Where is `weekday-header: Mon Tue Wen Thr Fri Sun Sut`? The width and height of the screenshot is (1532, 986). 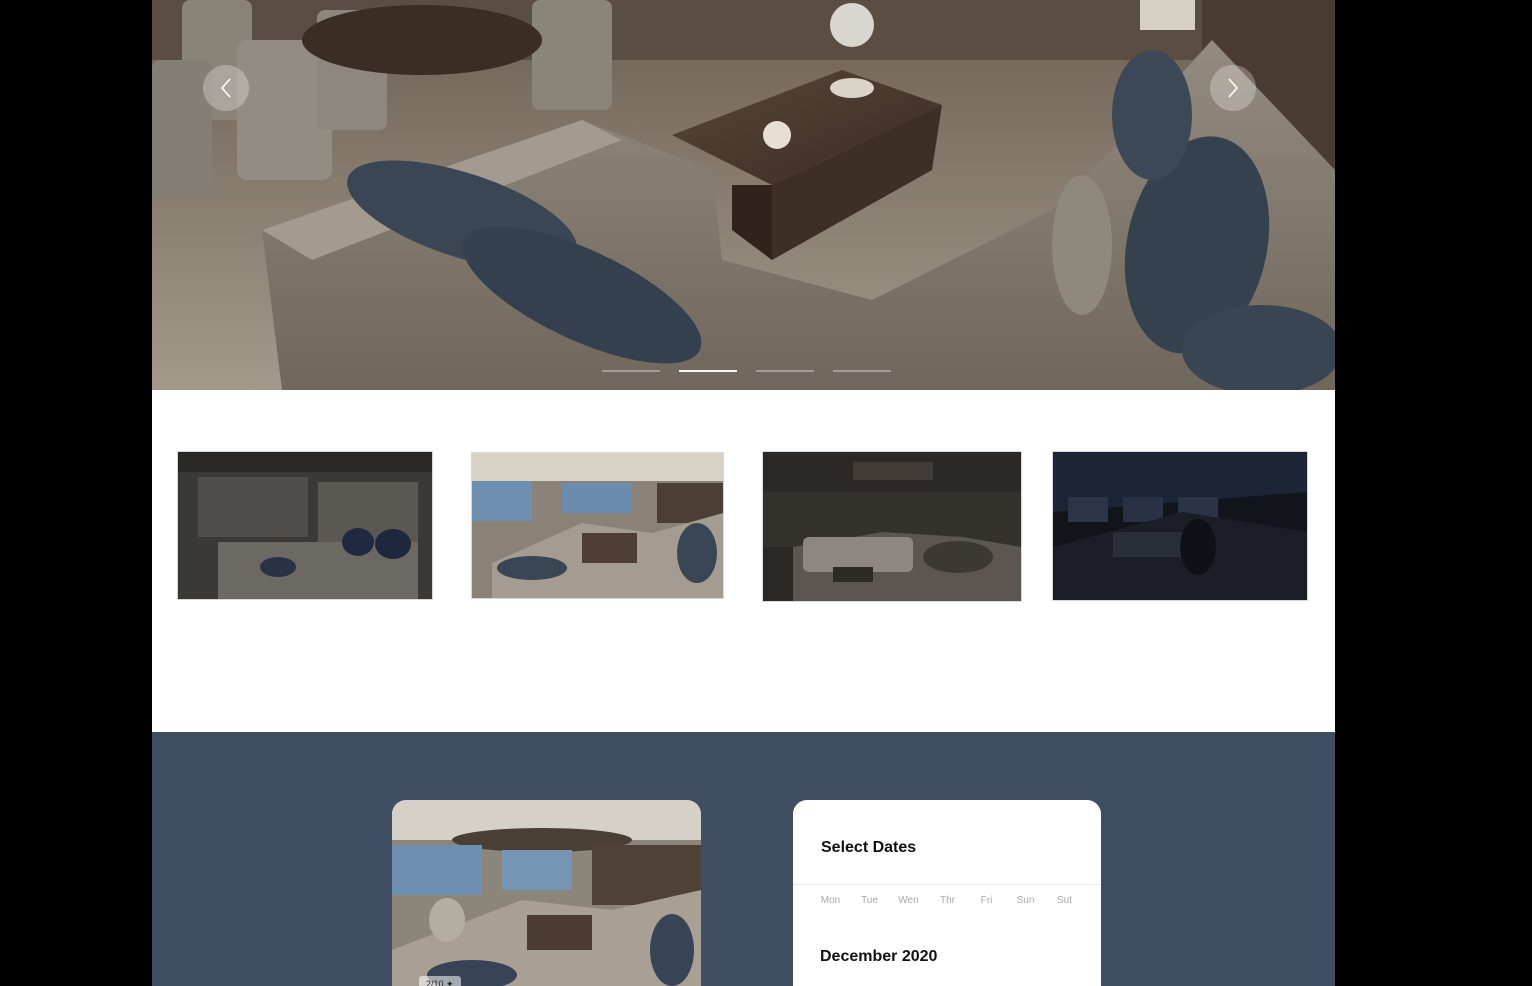 weekday-header: Mon Tue Wen Thr Fri Sun Sut is located at coordinates (956, 900).